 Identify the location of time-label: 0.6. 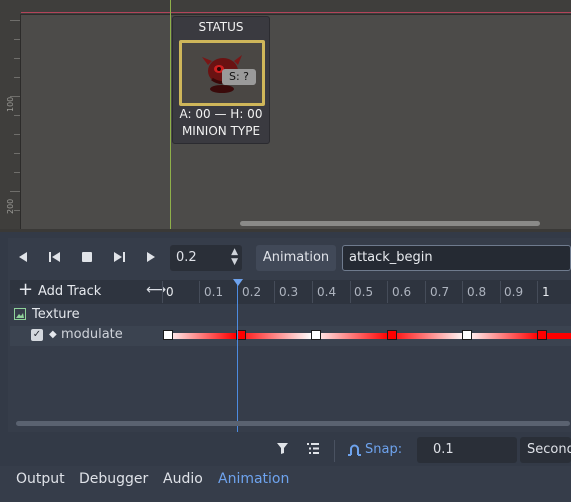
(402, 292).